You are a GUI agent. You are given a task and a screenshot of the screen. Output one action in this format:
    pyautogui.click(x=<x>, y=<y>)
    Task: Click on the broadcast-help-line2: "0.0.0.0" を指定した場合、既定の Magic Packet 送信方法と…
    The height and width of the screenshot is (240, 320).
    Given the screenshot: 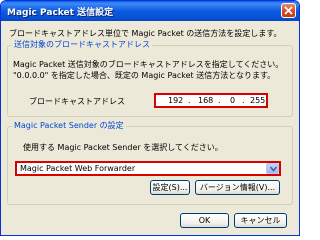 What is the action you would take?
    pyautogui.click(x=144, y=75)
    